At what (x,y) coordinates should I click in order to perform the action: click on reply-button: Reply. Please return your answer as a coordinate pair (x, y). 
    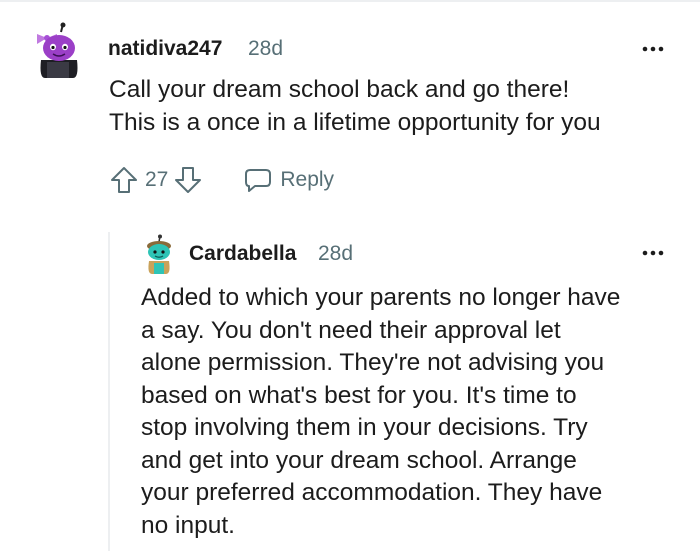
    Looking at the image, I should click on (289, 180).